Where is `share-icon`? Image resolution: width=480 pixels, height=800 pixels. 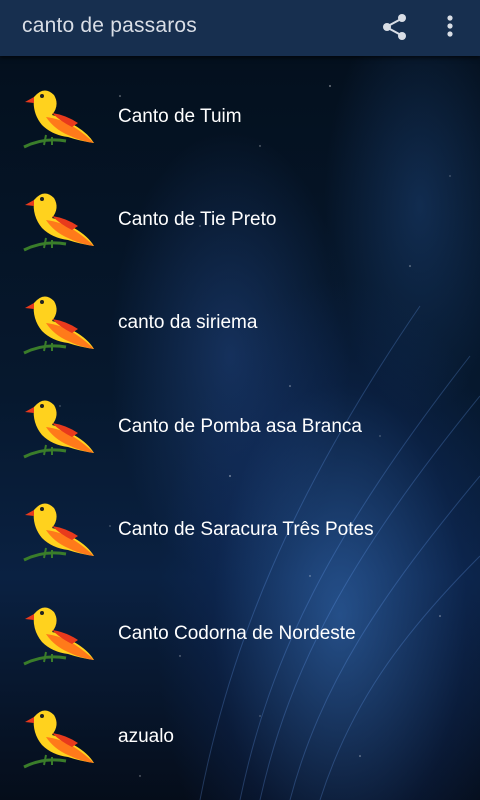
share-icon is located at coordinates (395, 27).